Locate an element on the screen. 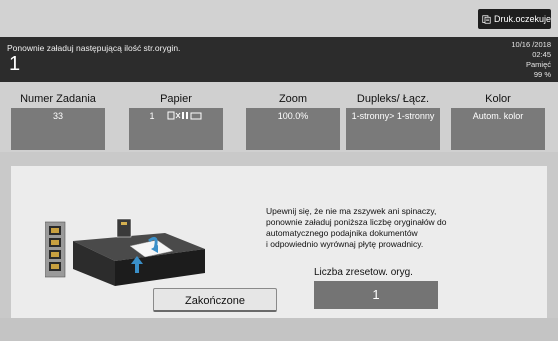 This screenshot has width=558, height=341. reload-count: 1 is located at coordinates (15, 64).